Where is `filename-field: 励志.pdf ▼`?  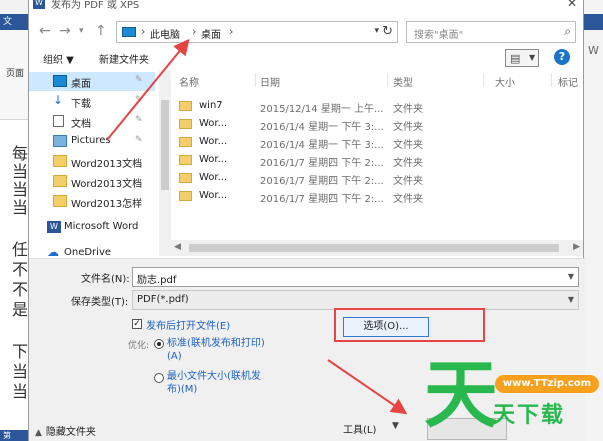 filename-field: 励志.pdf ▼ is located at coordinates (355, 277).